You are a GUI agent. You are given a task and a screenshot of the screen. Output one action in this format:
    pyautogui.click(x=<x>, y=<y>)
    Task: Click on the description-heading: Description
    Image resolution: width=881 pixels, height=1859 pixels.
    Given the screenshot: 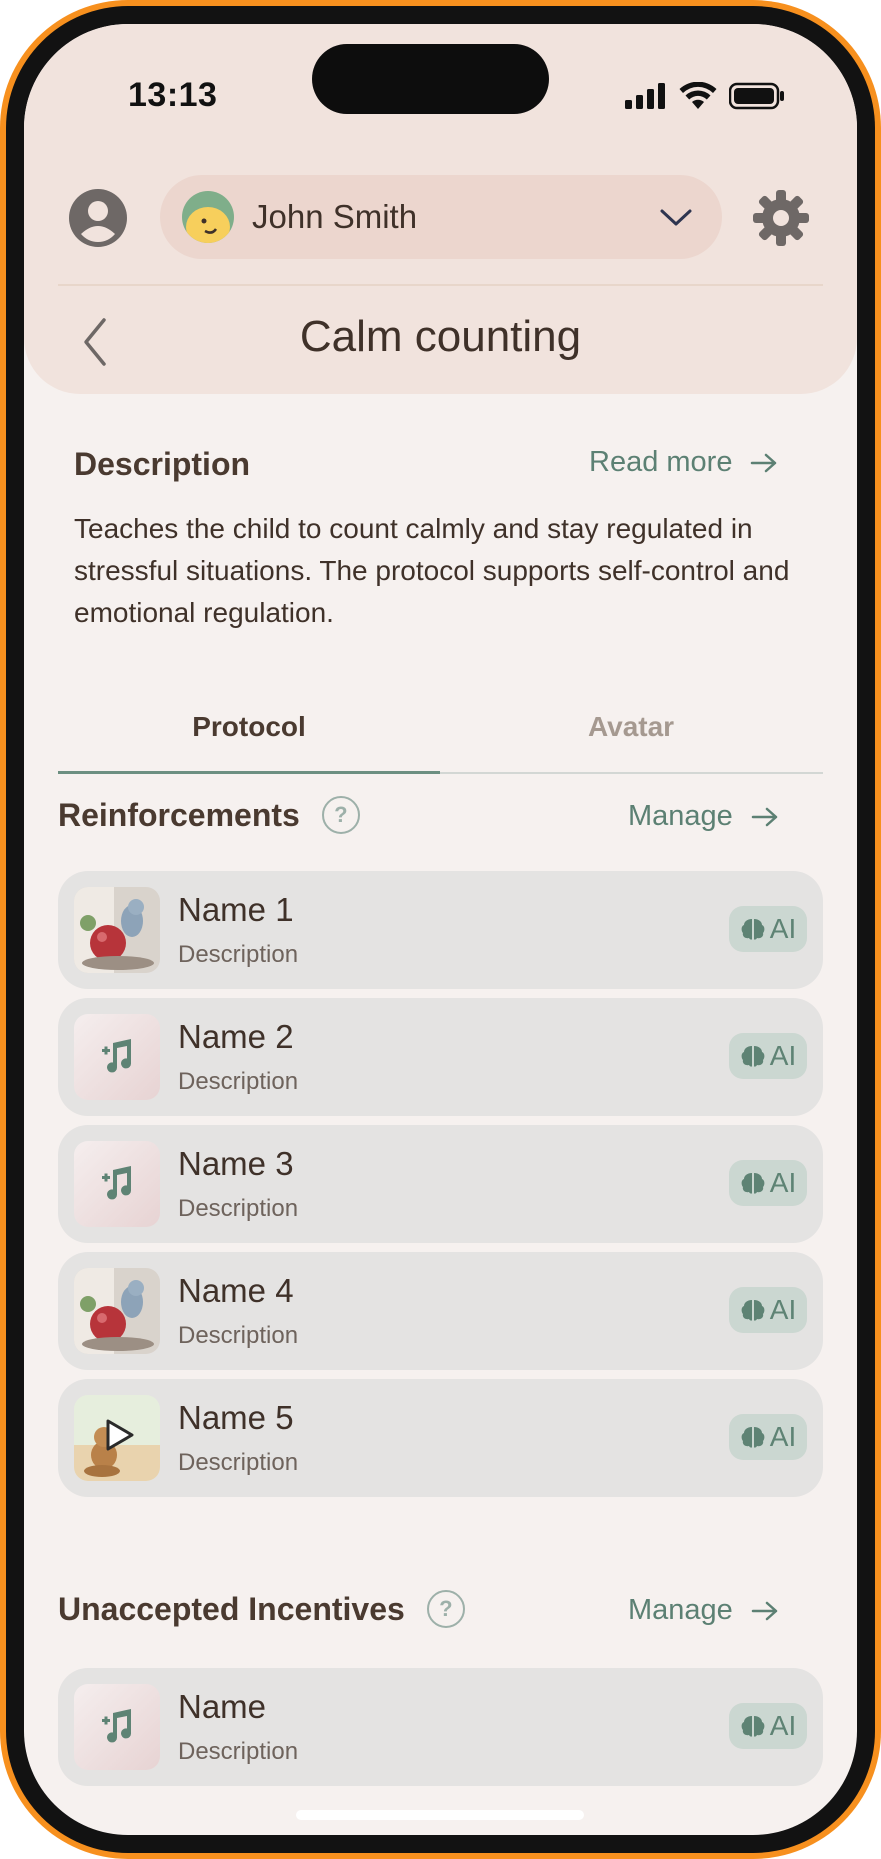 What is the action you would take?
    pyautogui.click(x=162, y=464)
    